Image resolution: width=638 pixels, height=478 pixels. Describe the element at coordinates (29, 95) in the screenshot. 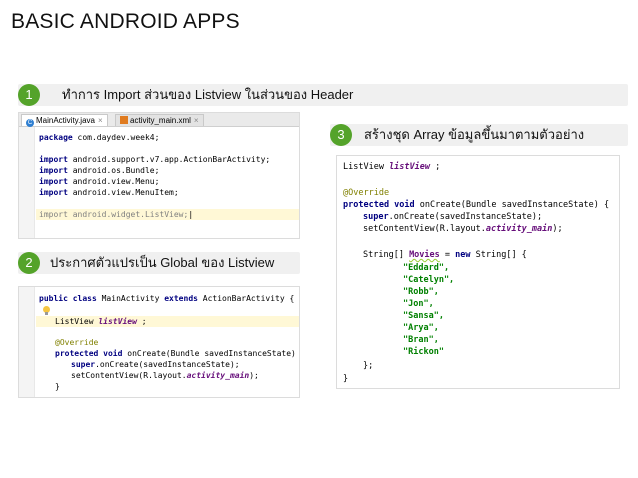

I see `step-1-number: 1` at that location.